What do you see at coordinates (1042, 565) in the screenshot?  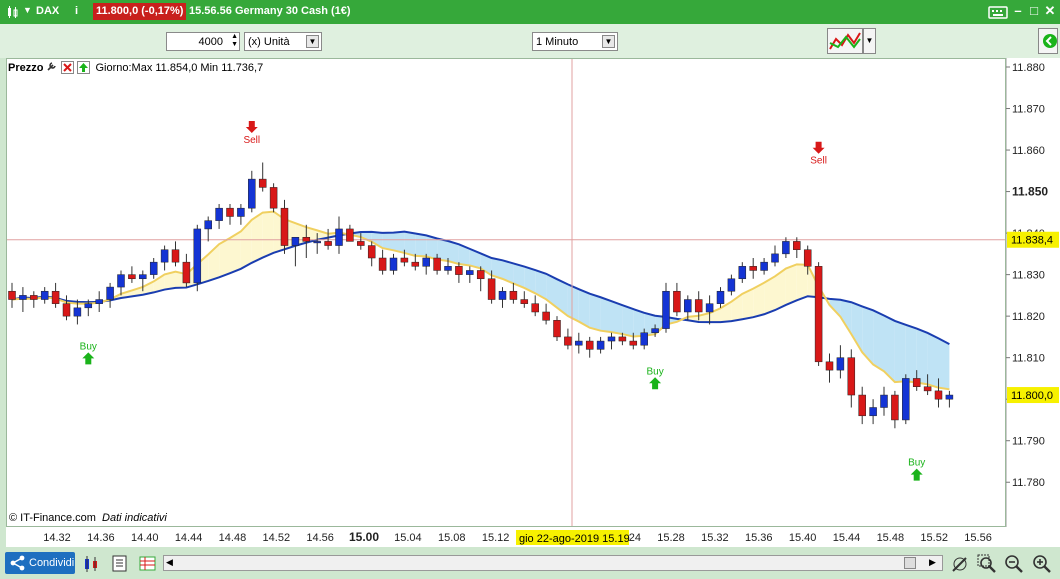 I see `zoom-in-icon` at bounding box center [1042, 565].